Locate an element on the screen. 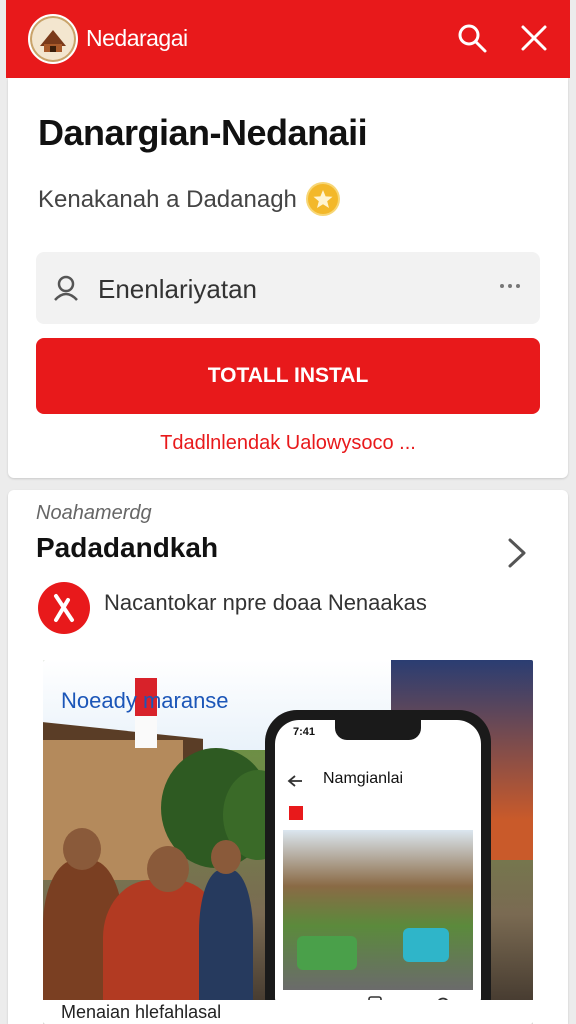  phone-time: 7:41 is located at coordinates (304, 732).